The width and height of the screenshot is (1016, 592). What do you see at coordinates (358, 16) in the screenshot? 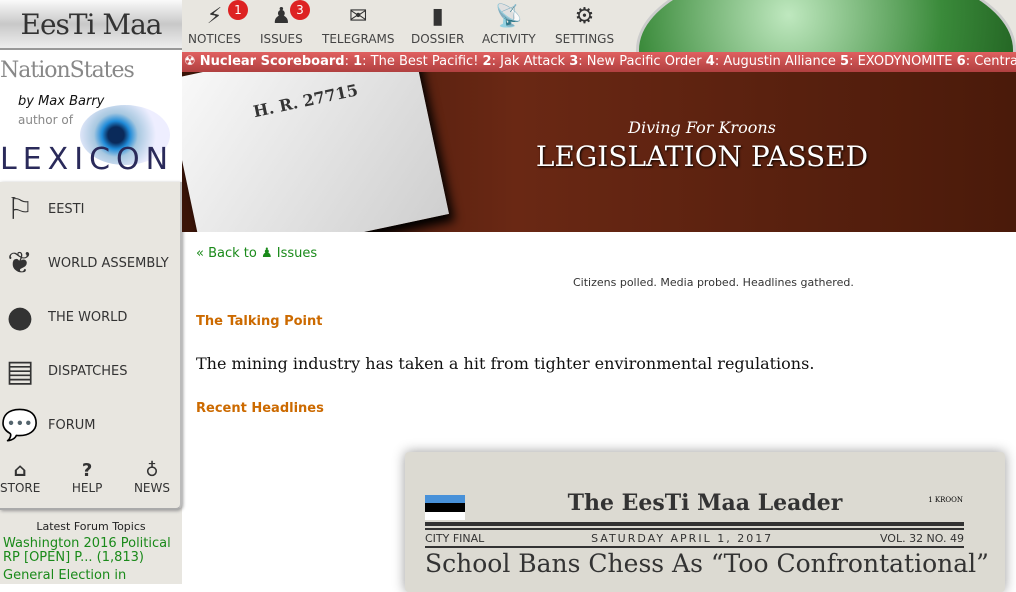
I see `envelope-icon: ✉` at bounding box center [358, 16].